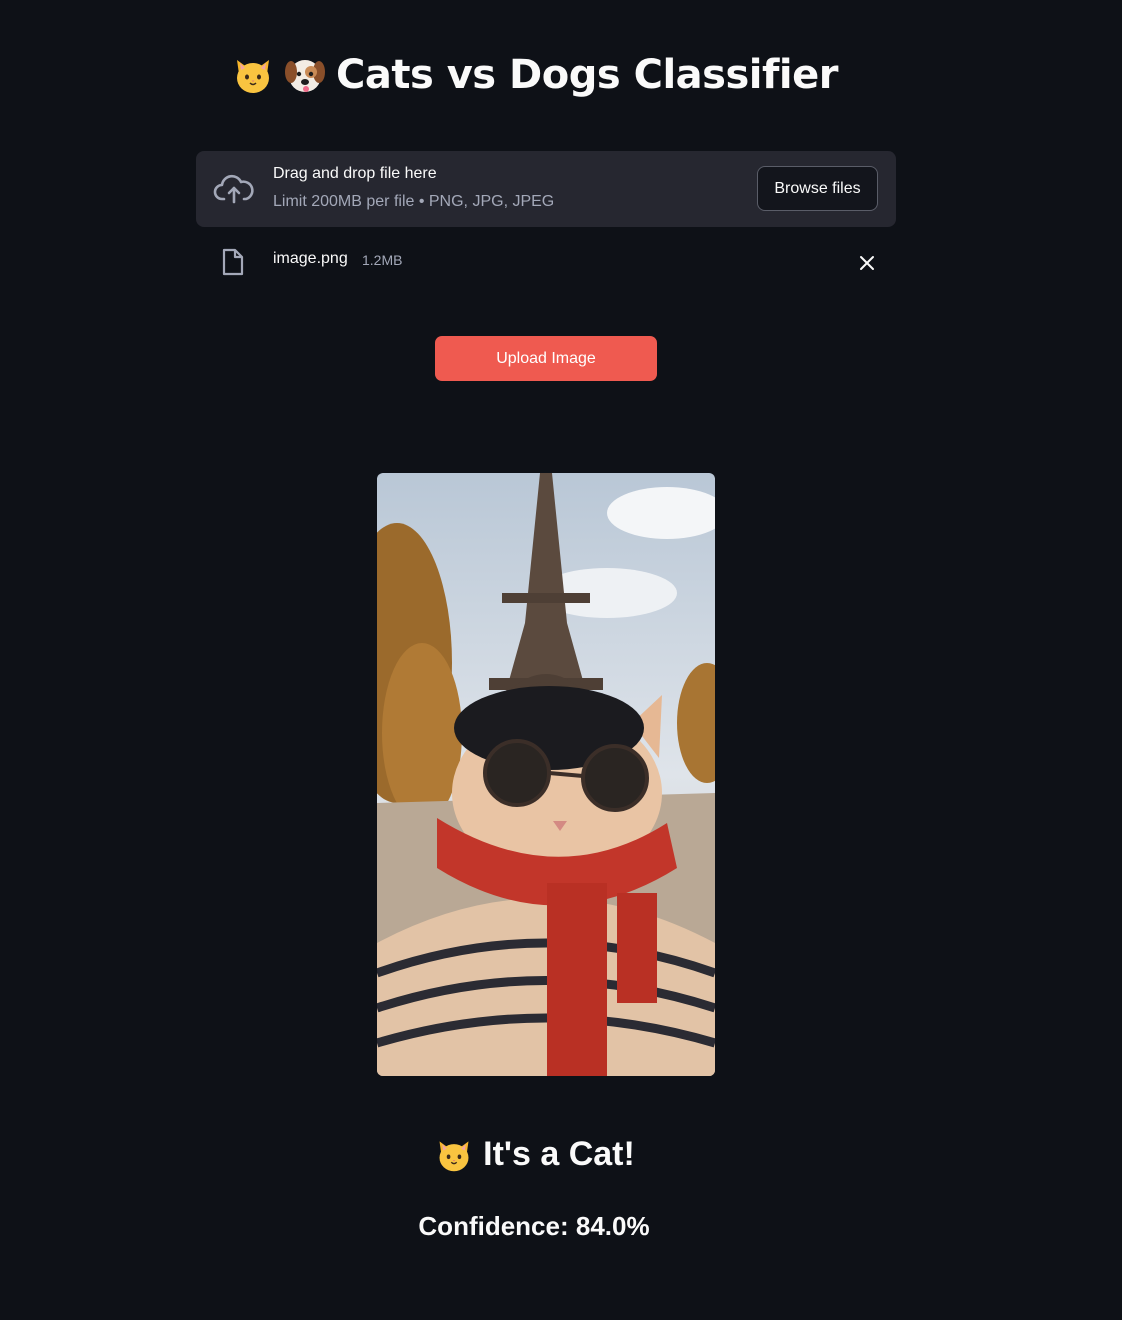 Image resolution: width=1122 pixels, height=1320 pixels. What do you see at coordinates (546, 262) in the screenshot?
I see `uploaded-file-item: image.png 1.2MB` at bounding box center [546, 262].